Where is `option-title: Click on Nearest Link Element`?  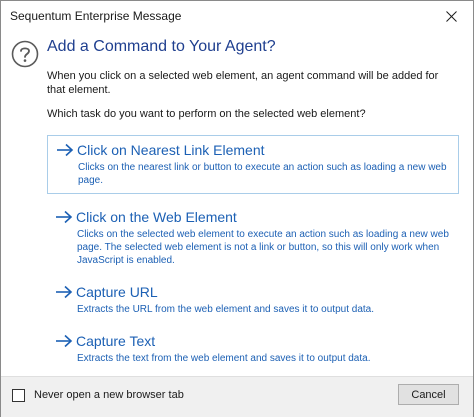 option-title: Click on Nearest Link Element is located at coordinates (171, 150).